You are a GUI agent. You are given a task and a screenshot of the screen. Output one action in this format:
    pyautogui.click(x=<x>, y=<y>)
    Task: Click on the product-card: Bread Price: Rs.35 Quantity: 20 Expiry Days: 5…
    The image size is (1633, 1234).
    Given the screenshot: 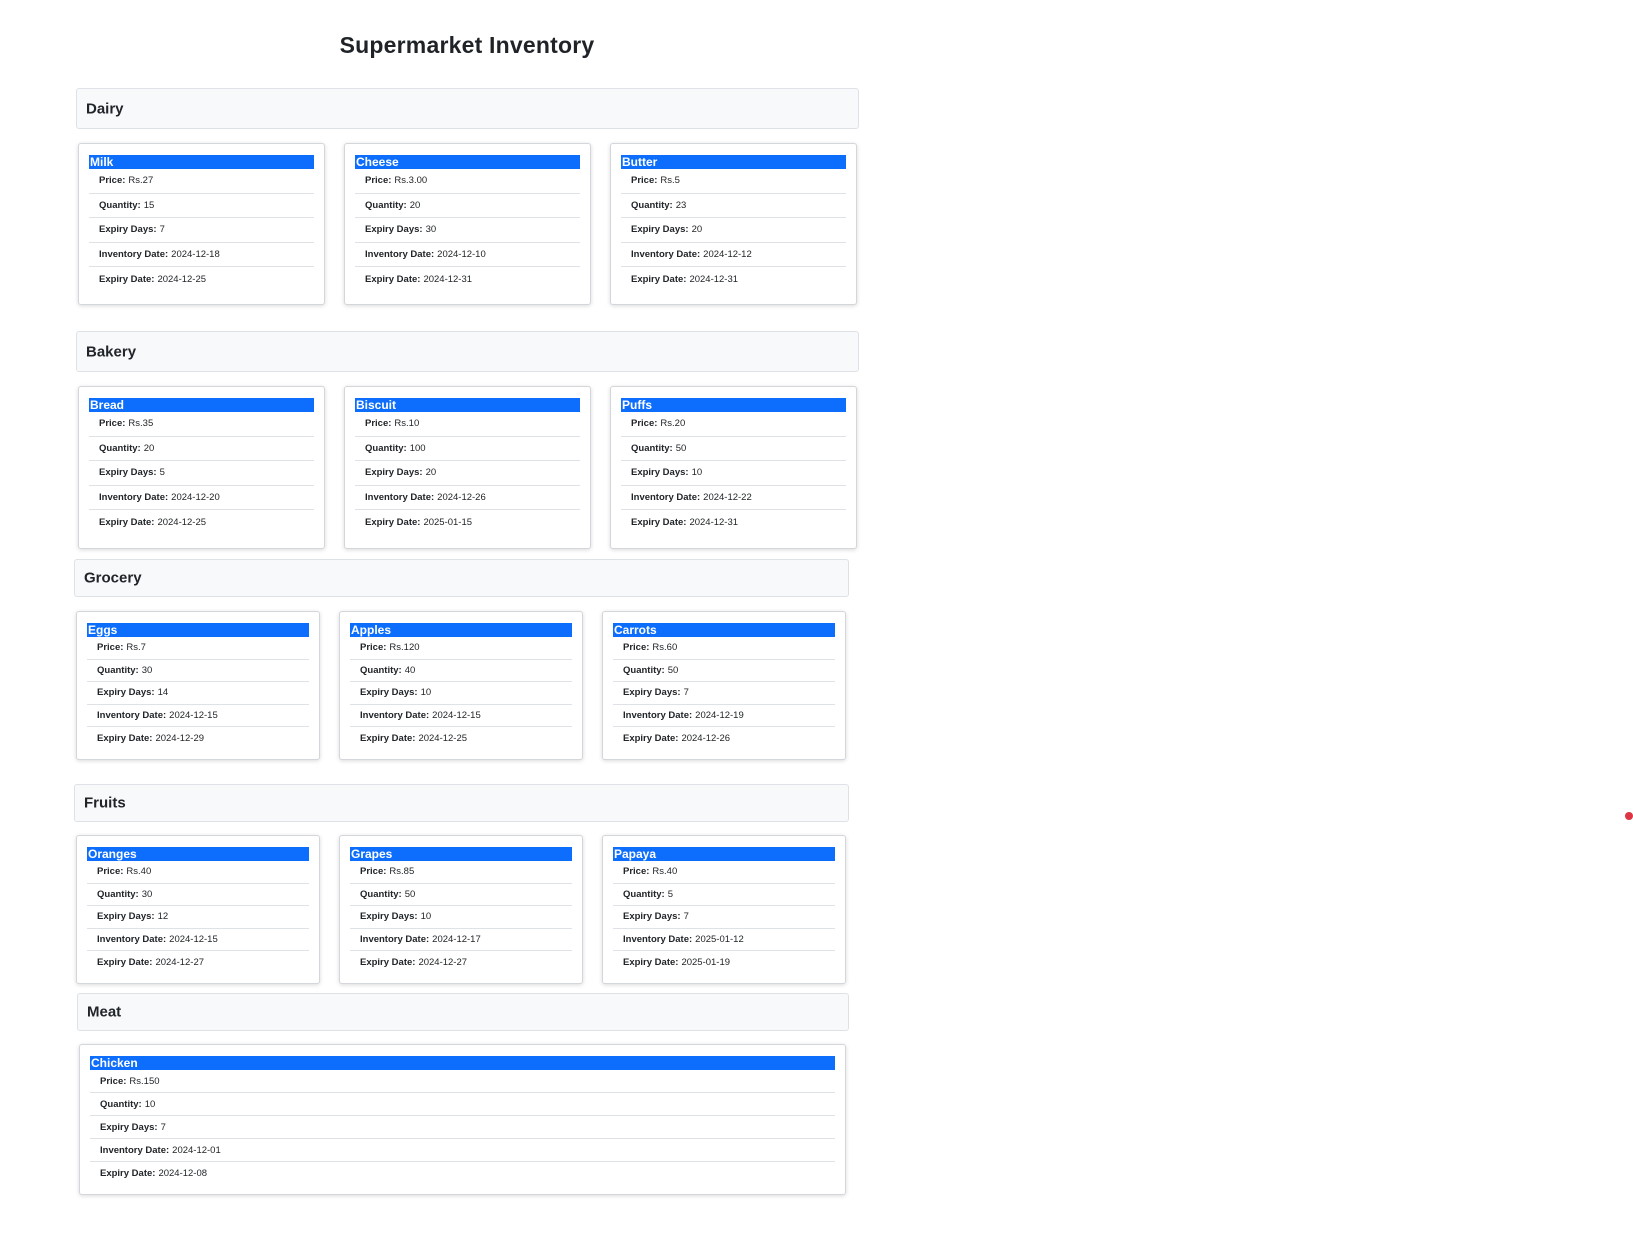 What is the action you would take?
    pyautogui.click(x=201, y=467)
    